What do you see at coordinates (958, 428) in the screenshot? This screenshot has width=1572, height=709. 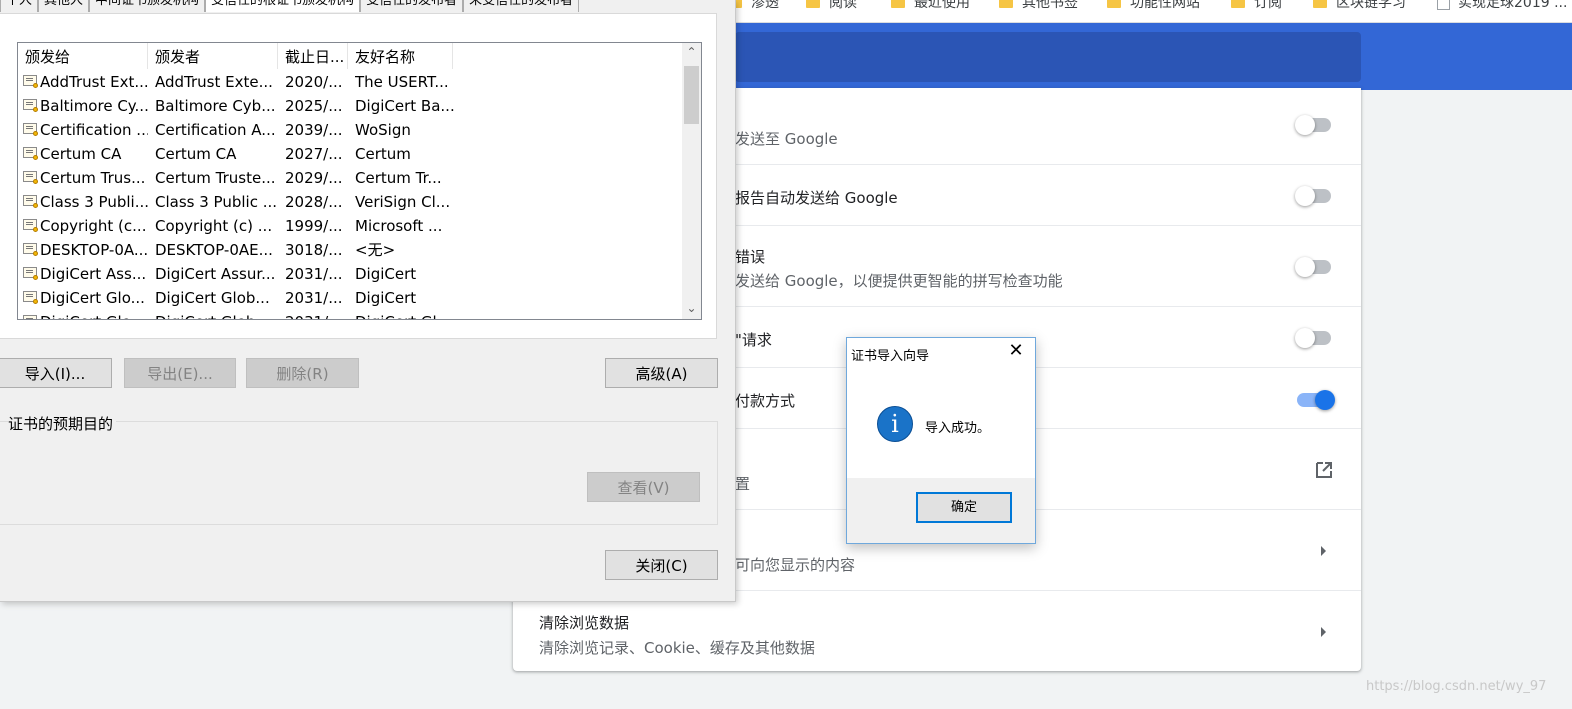 I see `popup-message: 导入成功。` at bounding box center [958, 428].